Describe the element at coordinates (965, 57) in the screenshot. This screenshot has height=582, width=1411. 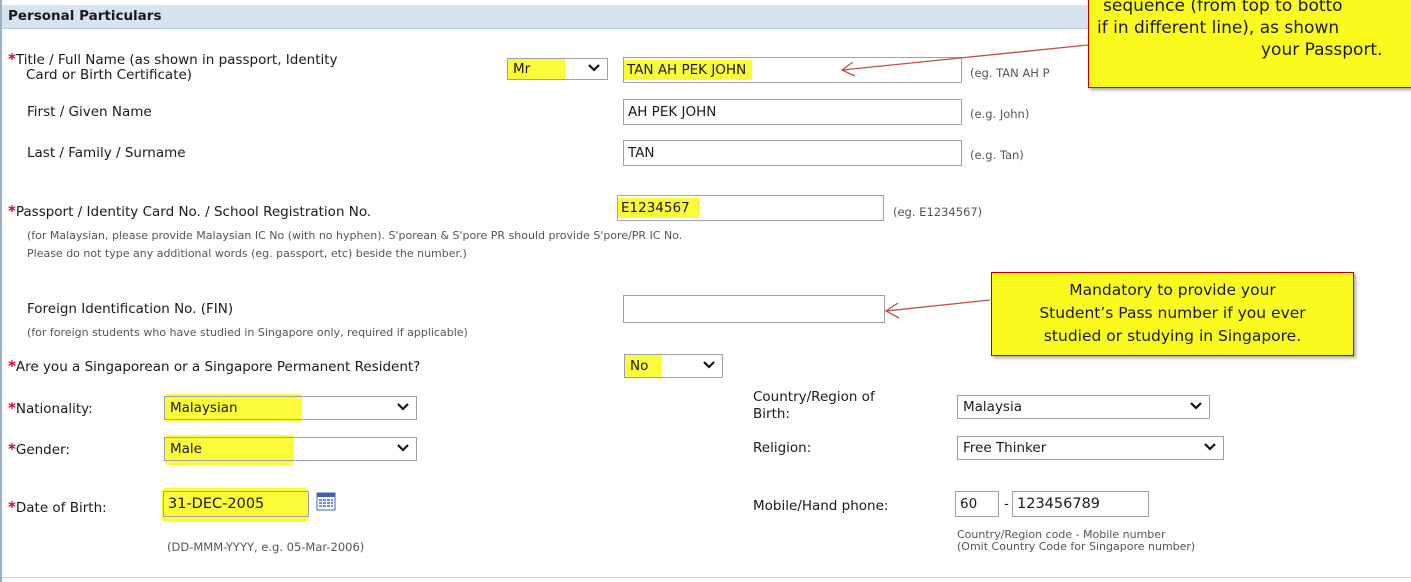
I see `callout-arrow-top` at that location.